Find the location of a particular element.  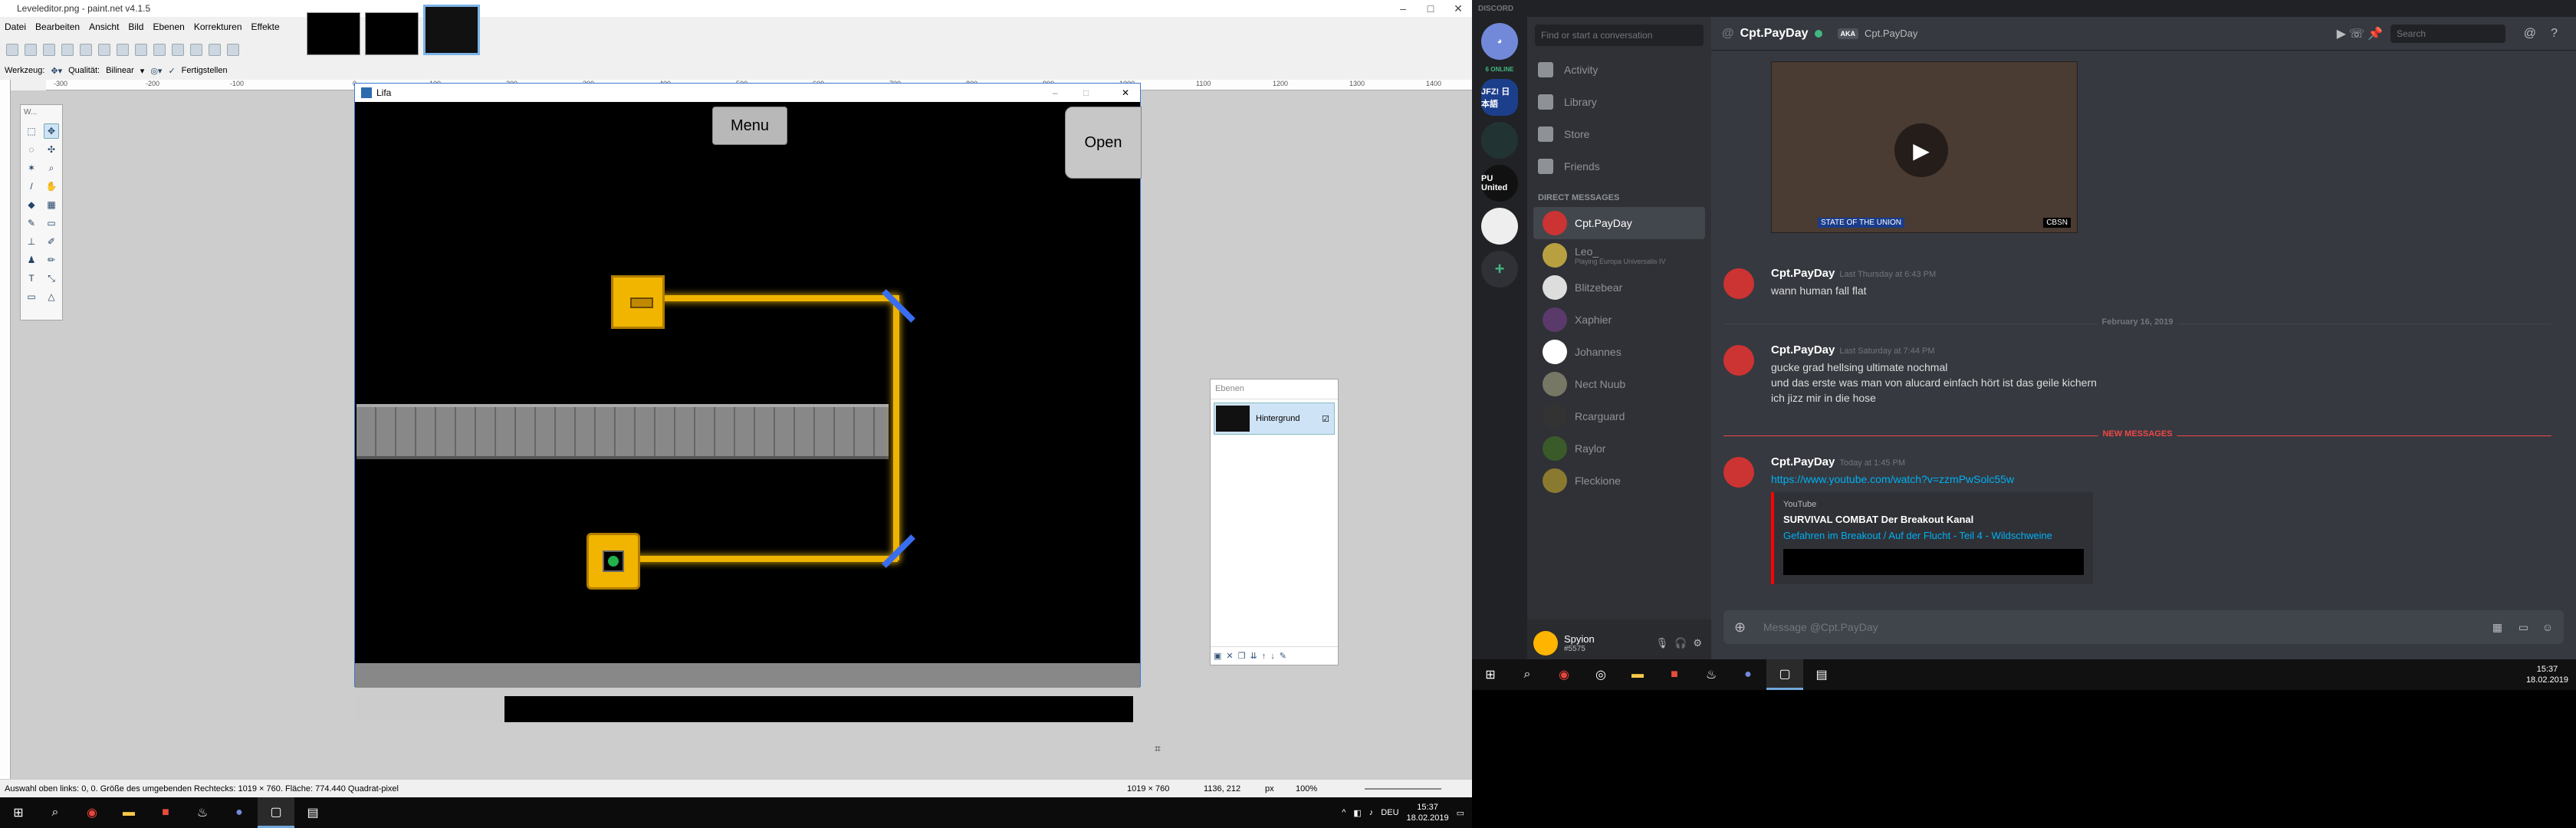

close-button: ✕ is located at coordinates (1458, 8).